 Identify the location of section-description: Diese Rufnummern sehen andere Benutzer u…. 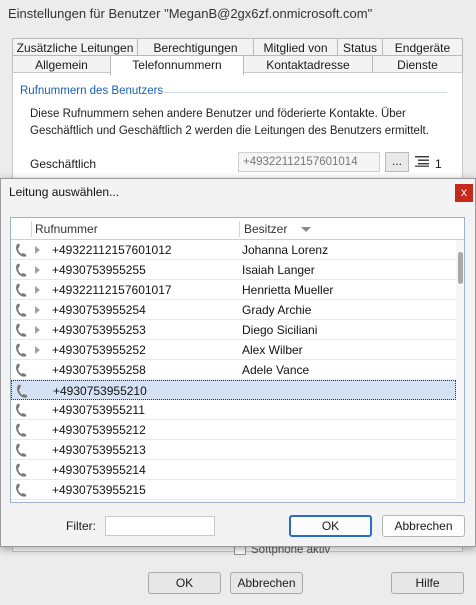
(229, 122).